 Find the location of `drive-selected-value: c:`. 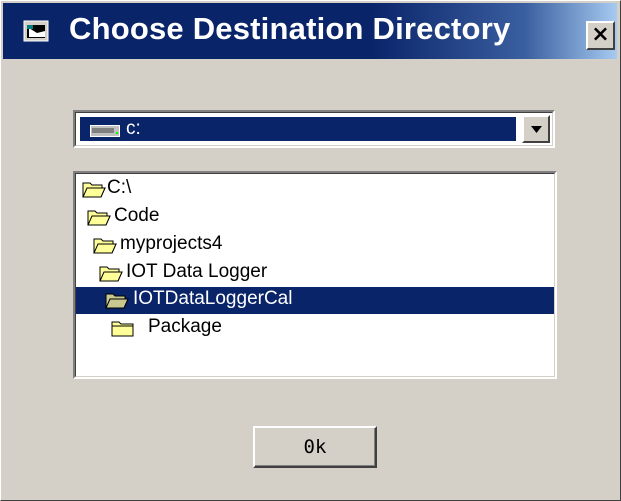

drive-selected-value: c: is located at coordinates (298, 129).